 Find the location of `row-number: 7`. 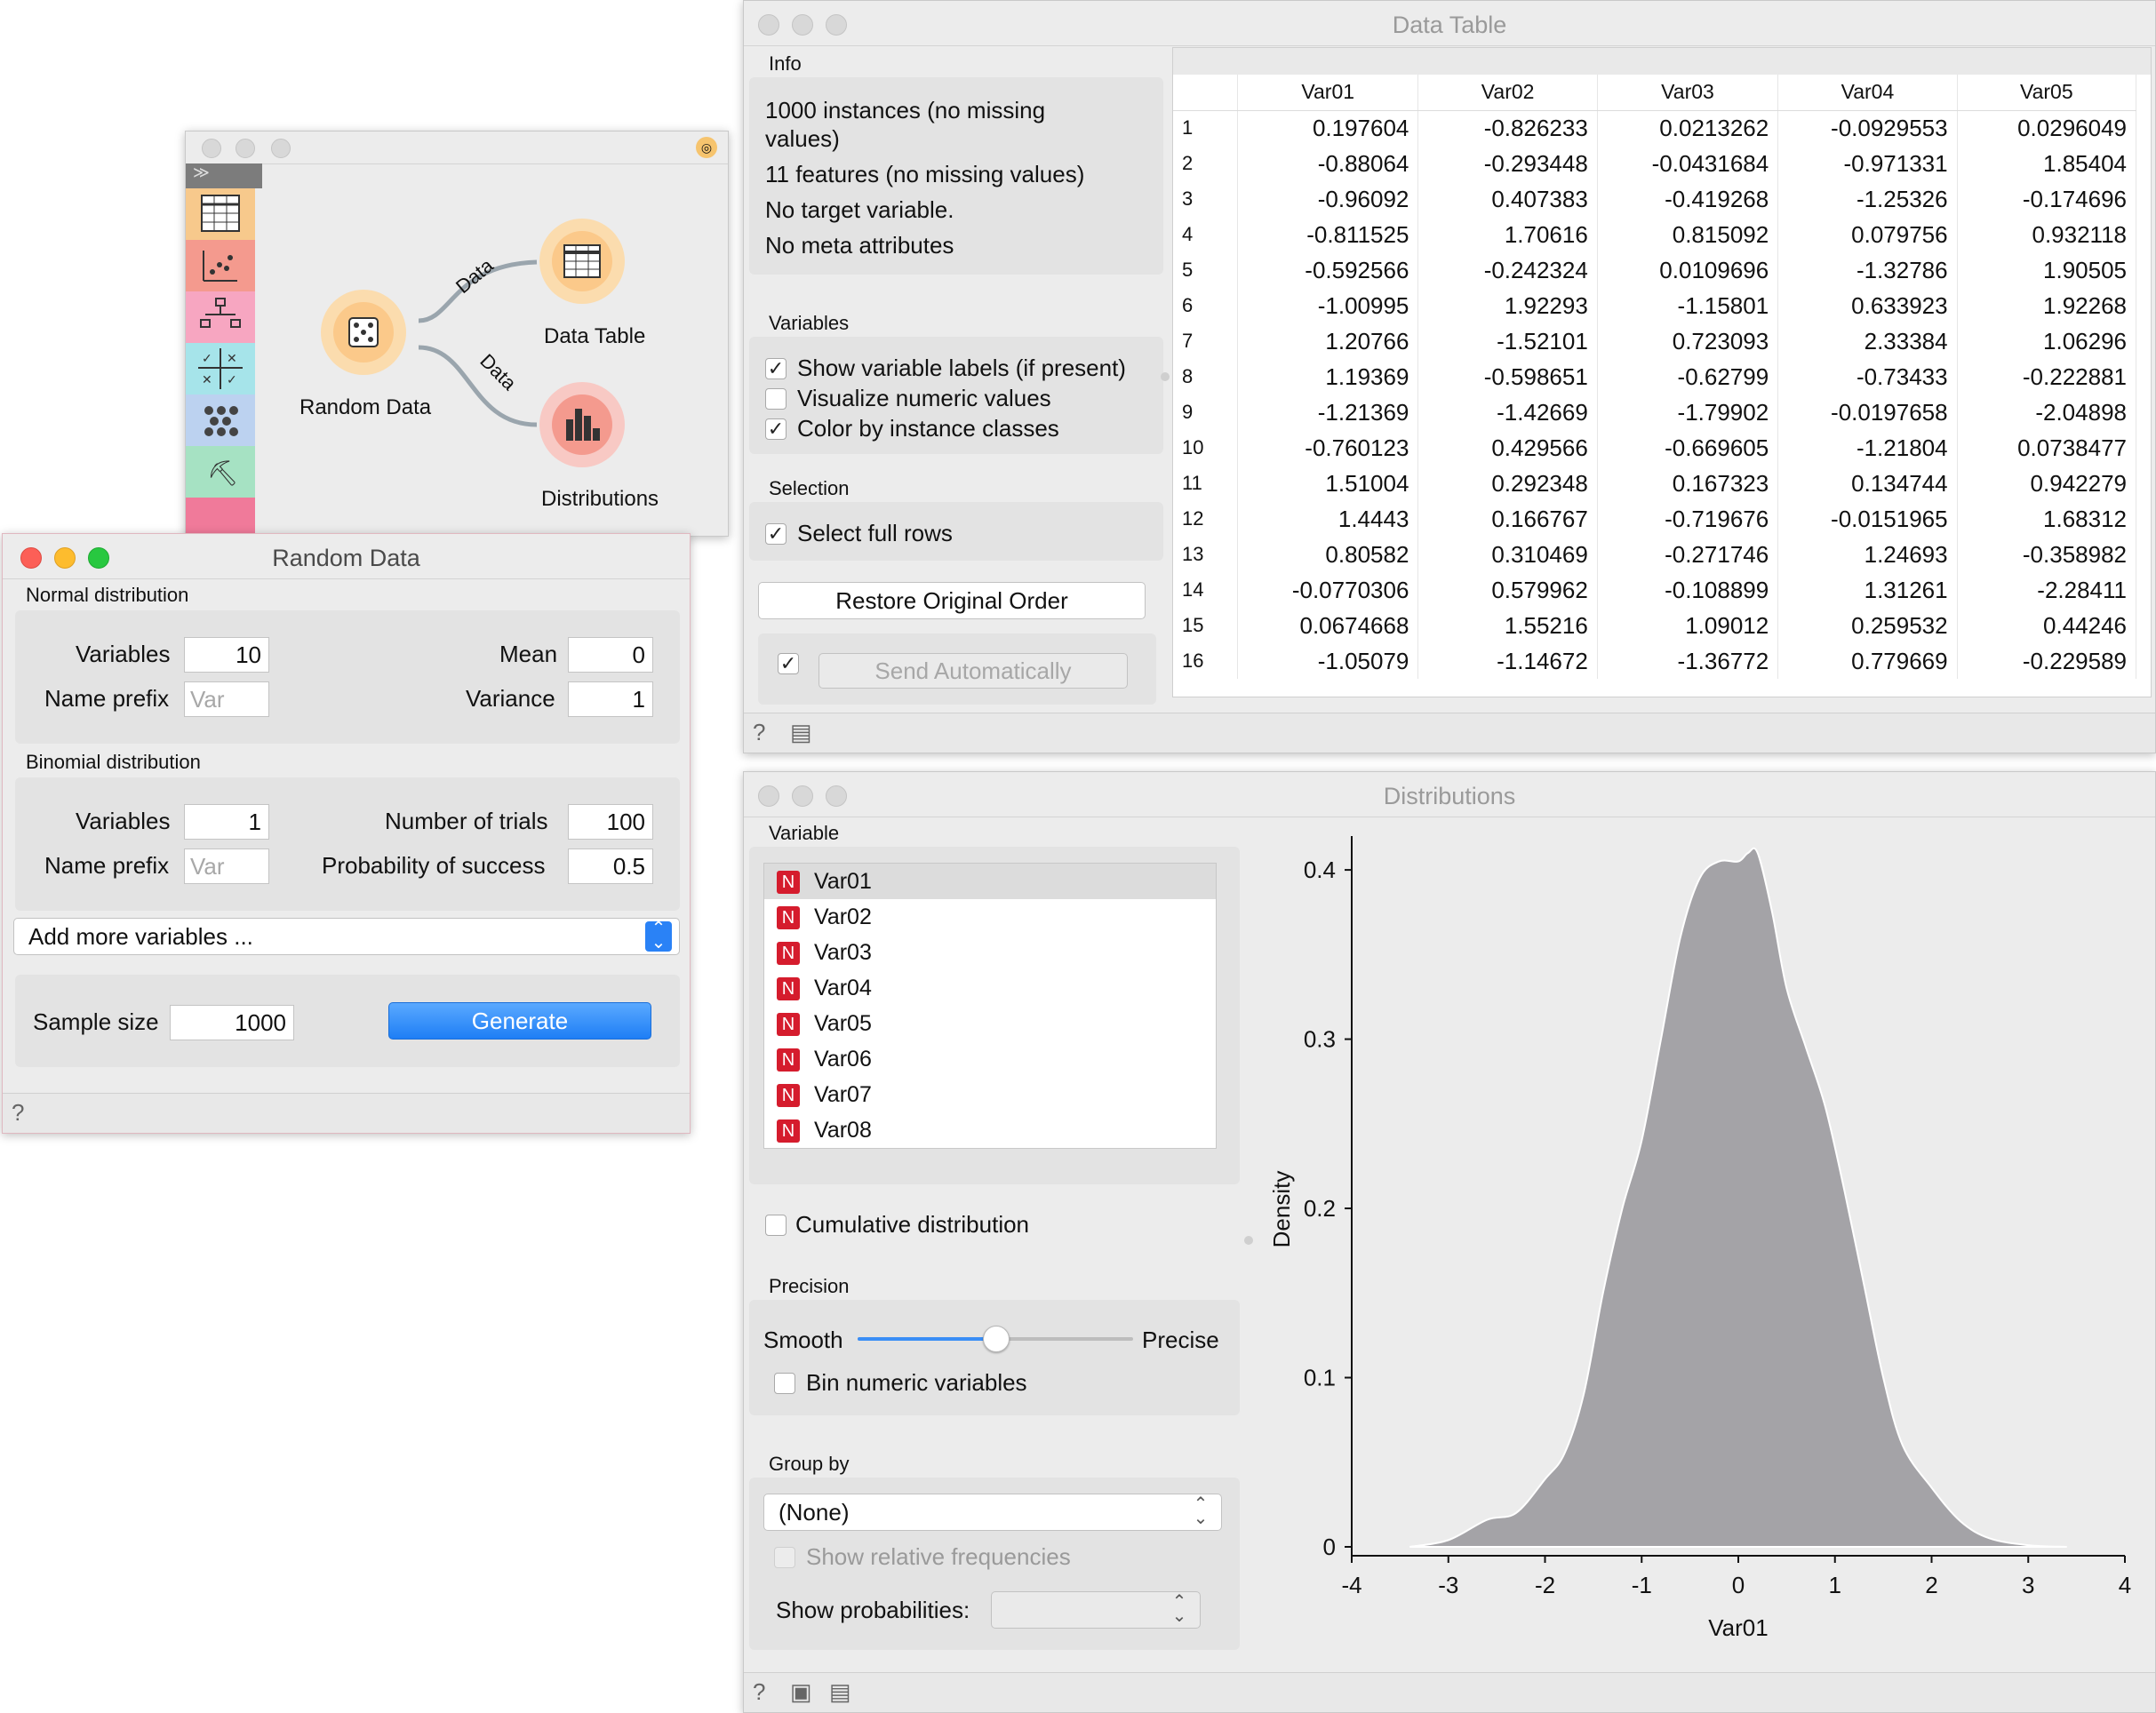

row-number: 7 is located at coordinates (1205, 341).